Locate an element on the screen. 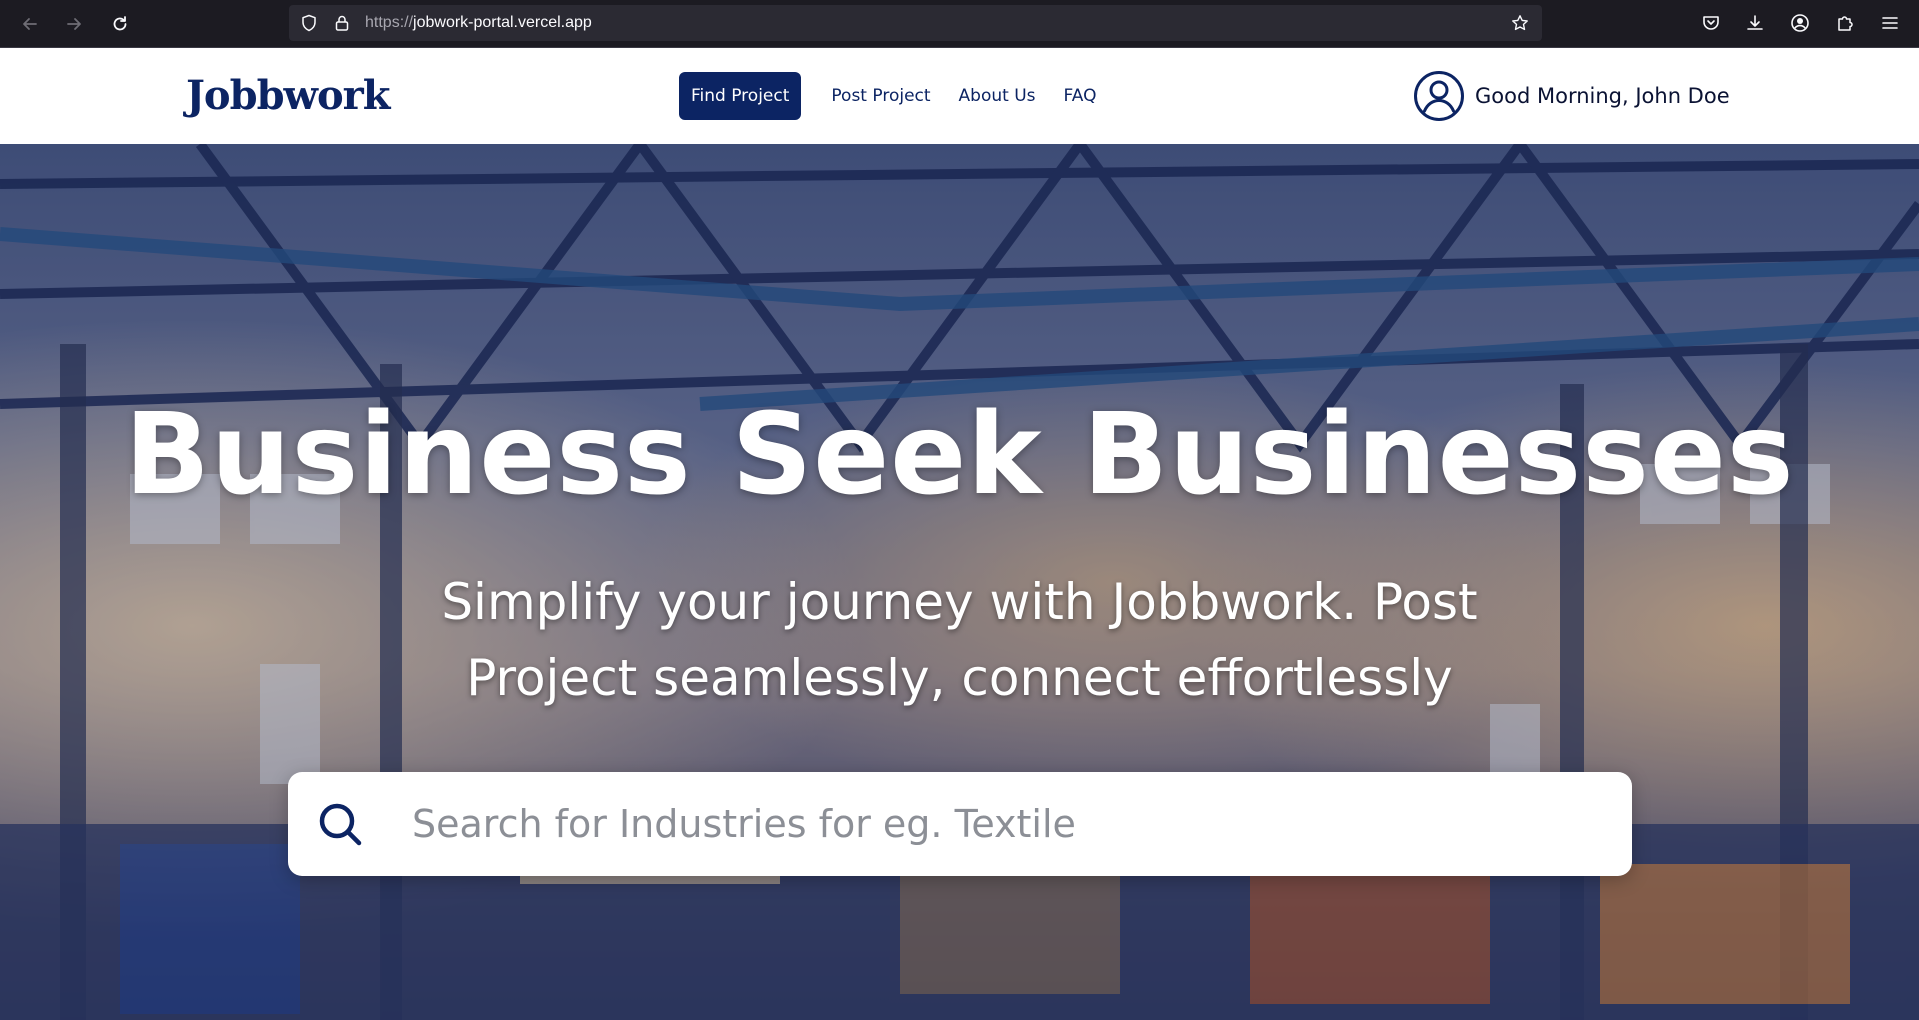 The height and width of the screenshot is (1020, 1919). download-icon is located at coordinates (1755, 23).